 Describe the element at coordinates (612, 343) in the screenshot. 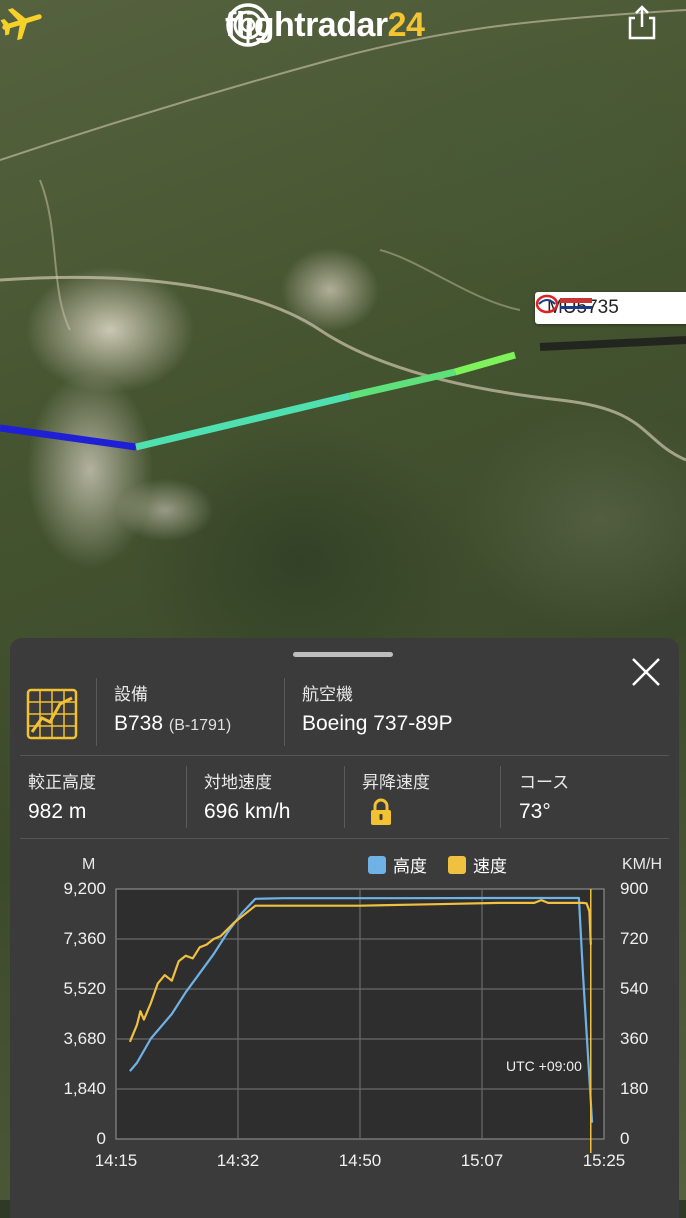

I see `projected-route` at that location.